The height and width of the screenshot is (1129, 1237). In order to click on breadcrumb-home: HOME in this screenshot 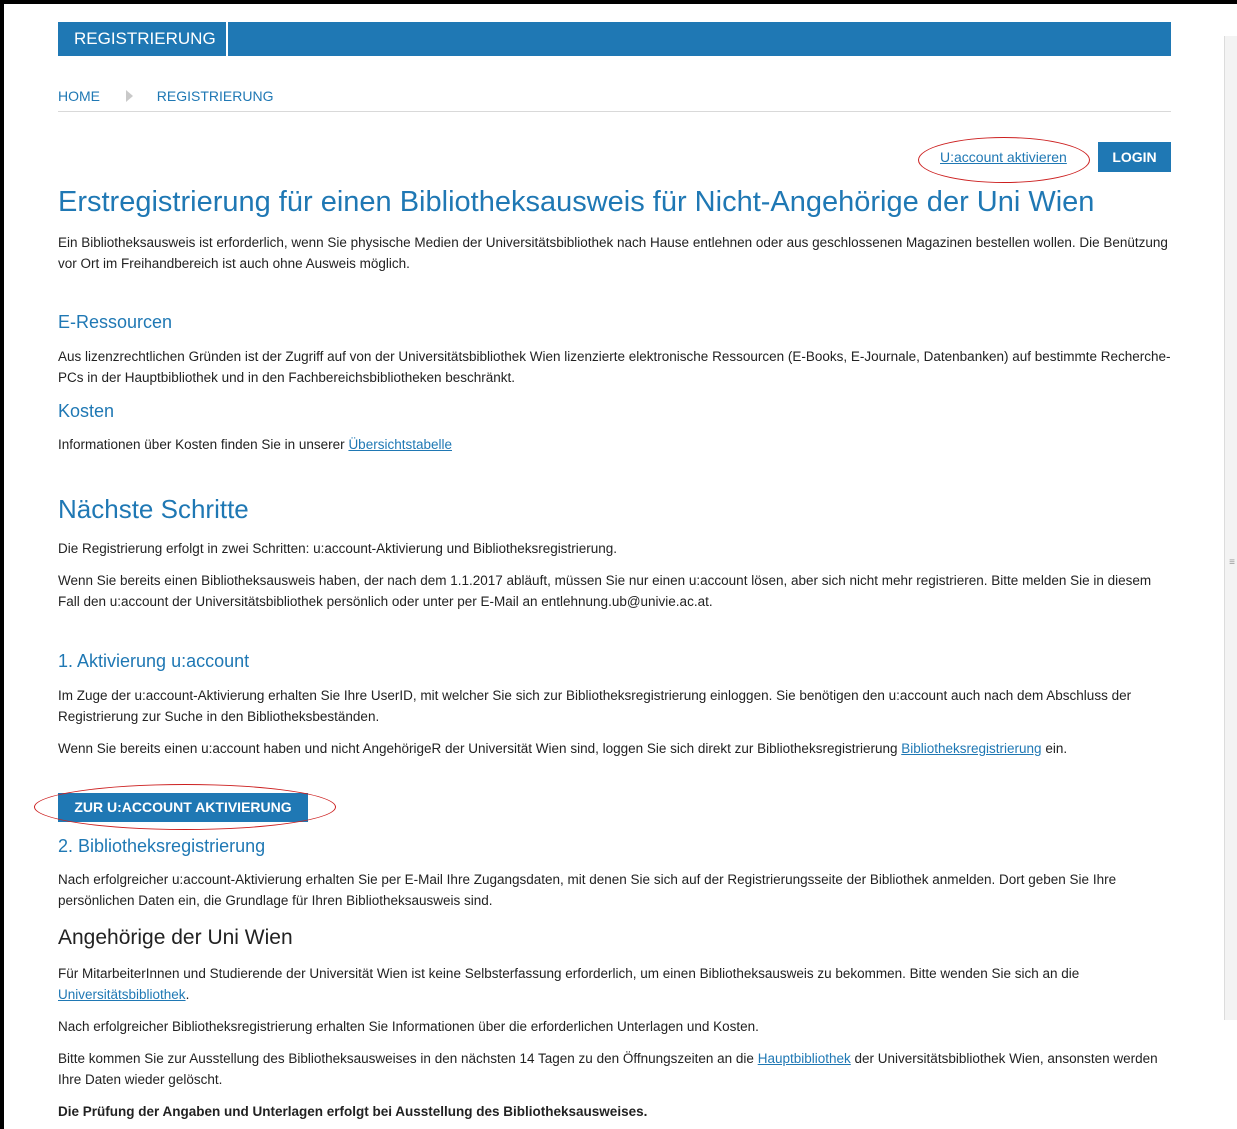, I will do `click(79, 96)`.